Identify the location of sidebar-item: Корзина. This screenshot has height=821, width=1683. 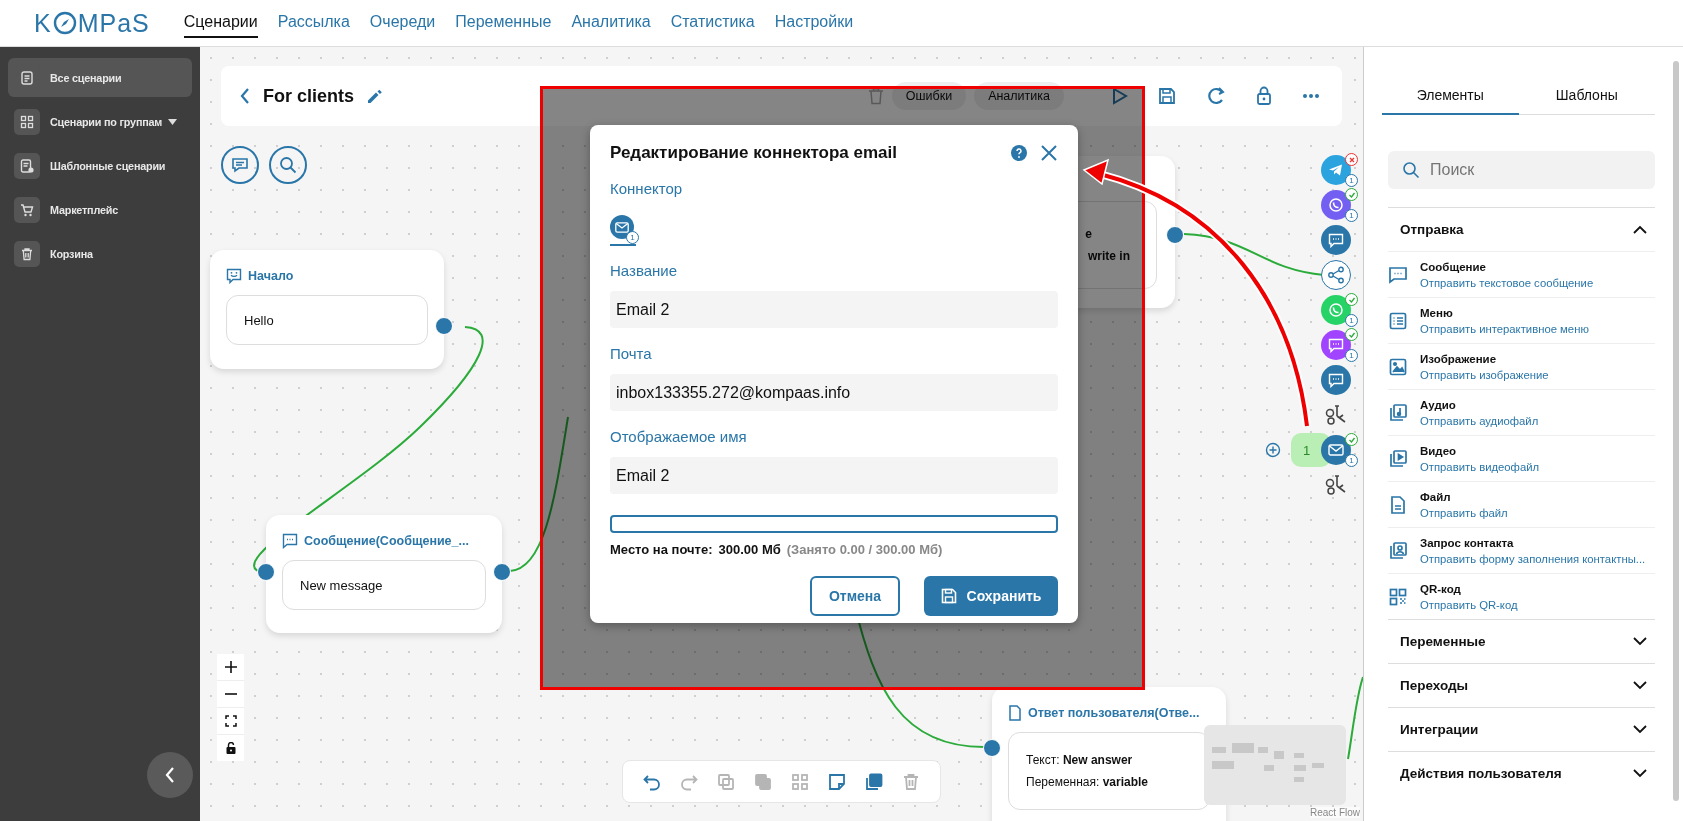
(100, 253).